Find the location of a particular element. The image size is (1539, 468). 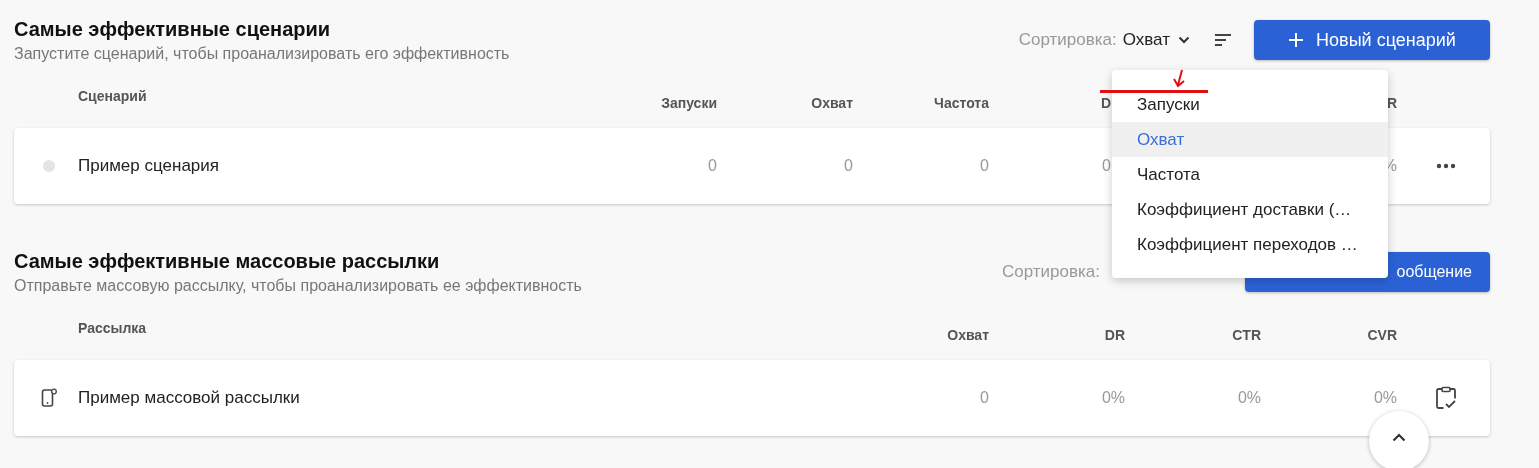

row-name: Пример сценария is located at coordinates (149, 166).